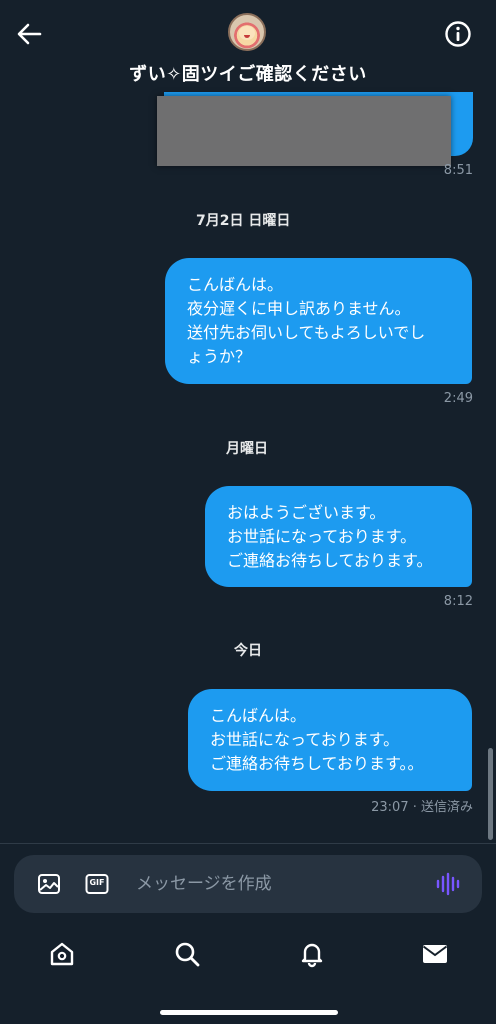  I want to click on message-line: ょうか？, so click(219, 356).